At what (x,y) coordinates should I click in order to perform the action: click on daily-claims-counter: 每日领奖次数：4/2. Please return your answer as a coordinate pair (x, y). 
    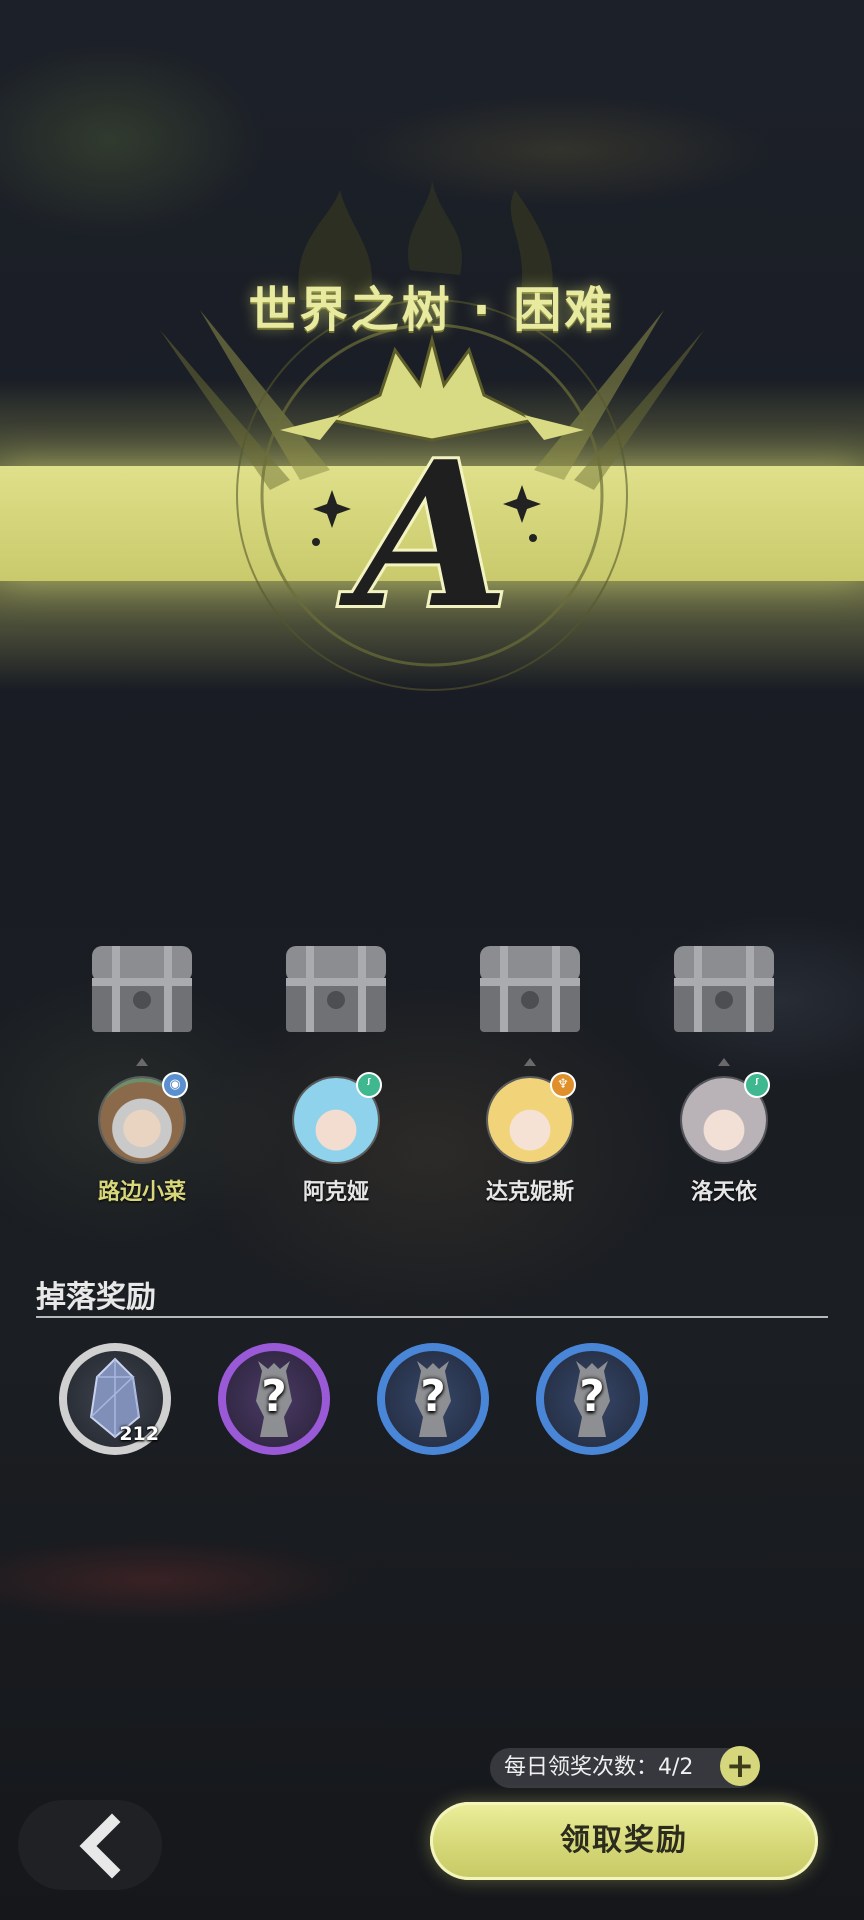
    Looking at the image, I should click on (624, 1768).